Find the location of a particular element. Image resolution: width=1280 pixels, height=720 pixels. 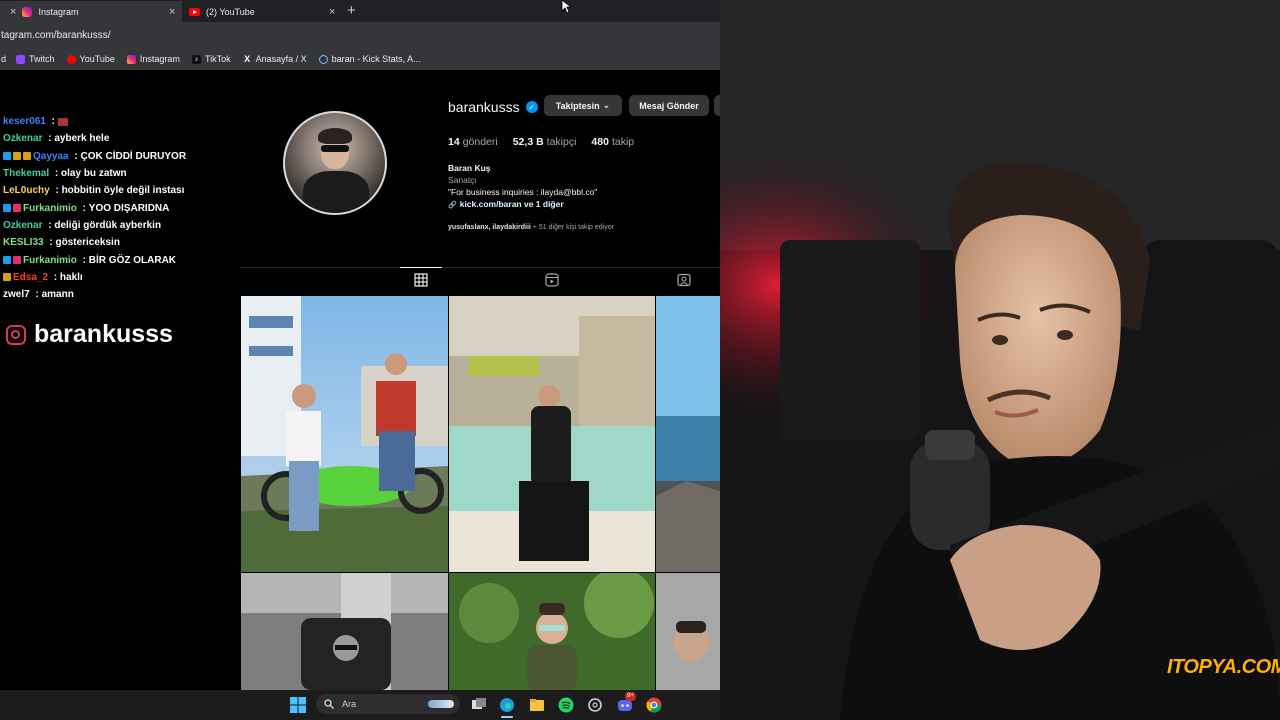

profile-bio-text: "For business inquiries : ilayda@bbl.co" is located at coordinates (523, 192).